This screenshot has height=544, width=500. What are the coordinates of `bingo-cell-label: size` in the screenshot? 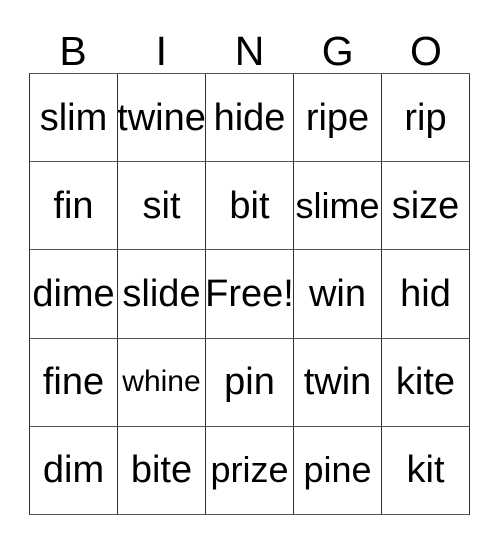 It's located at (425, 205).